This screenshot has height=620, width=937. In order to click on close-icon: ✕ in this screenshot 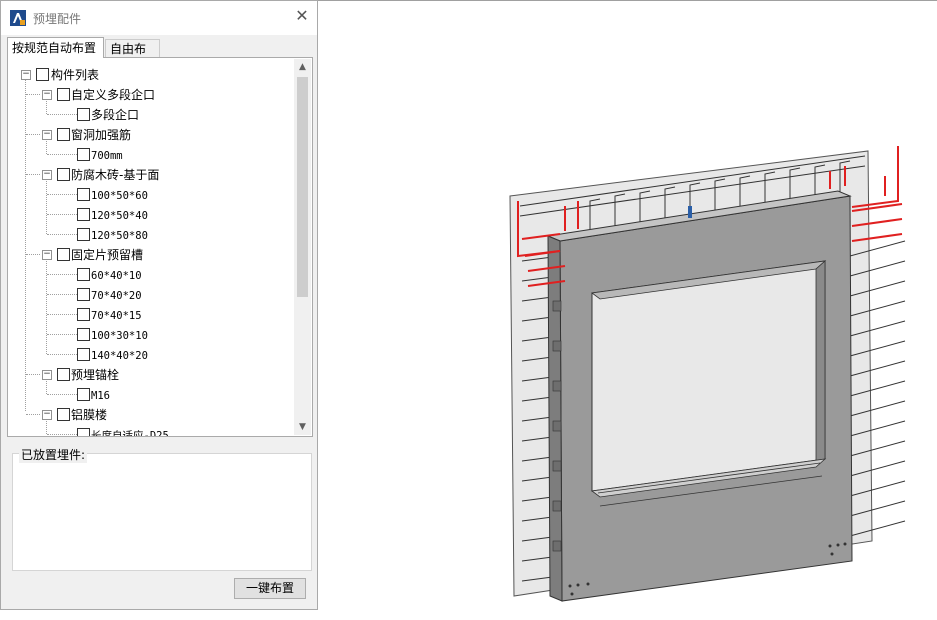, I will do `click(302, 16)`.